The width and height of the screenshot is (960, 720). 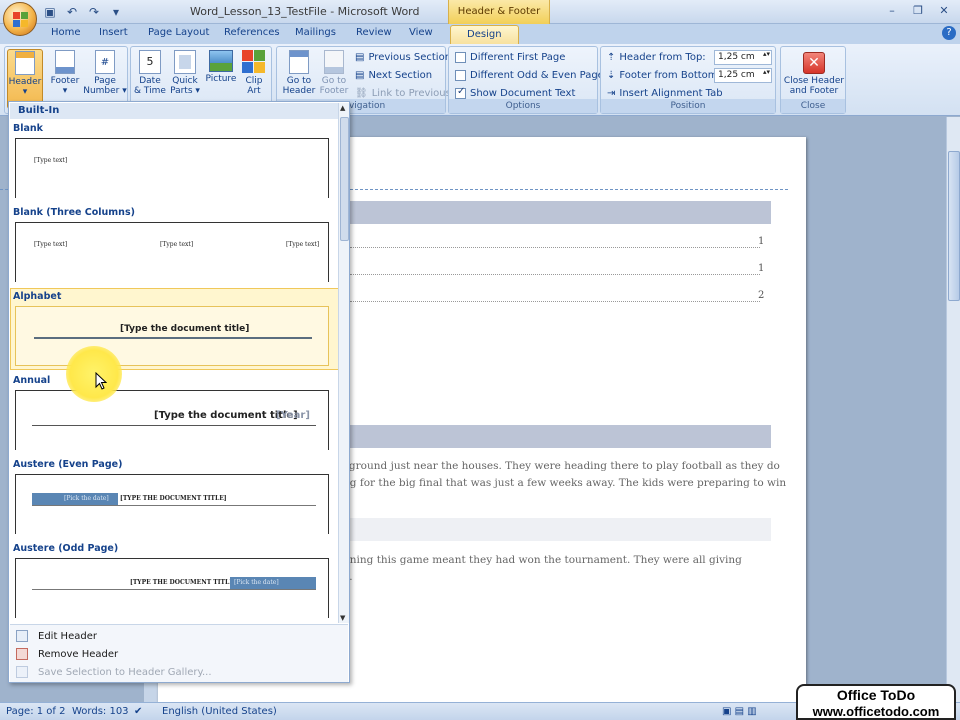 I want to click on header-from-top-label: ⇡ Header from Top:, so click(x=656, y=57).